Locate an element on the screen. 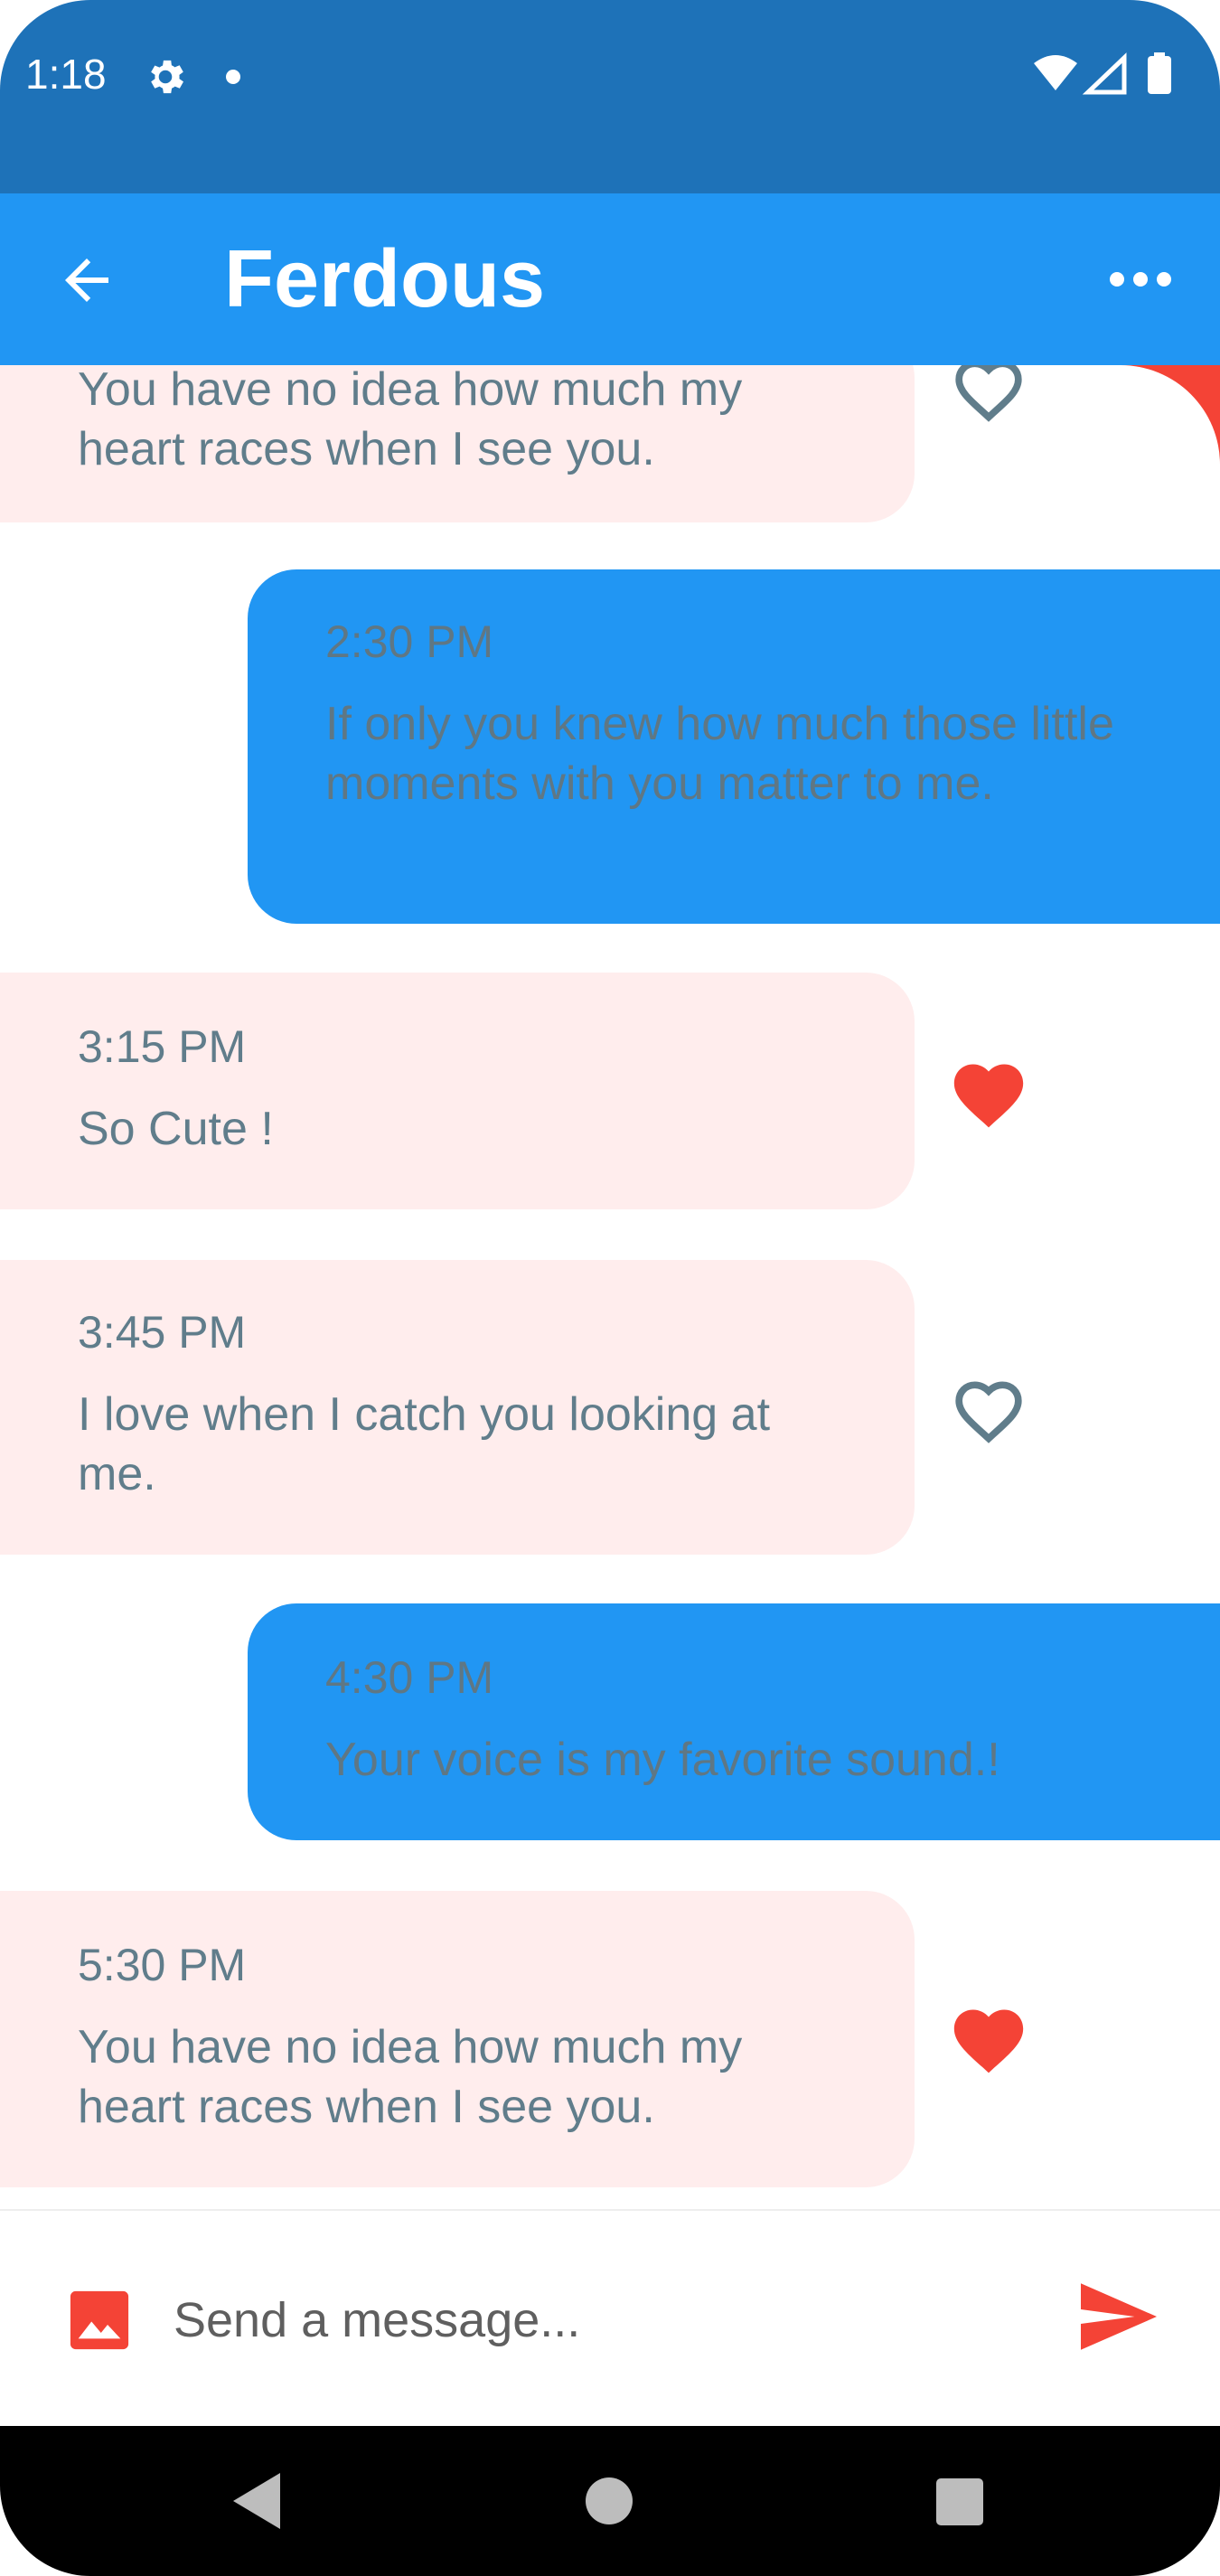 The height and width of the screenshot is (2576, 1220). app-bar: Ferdous is located at coordinates (610, 279).